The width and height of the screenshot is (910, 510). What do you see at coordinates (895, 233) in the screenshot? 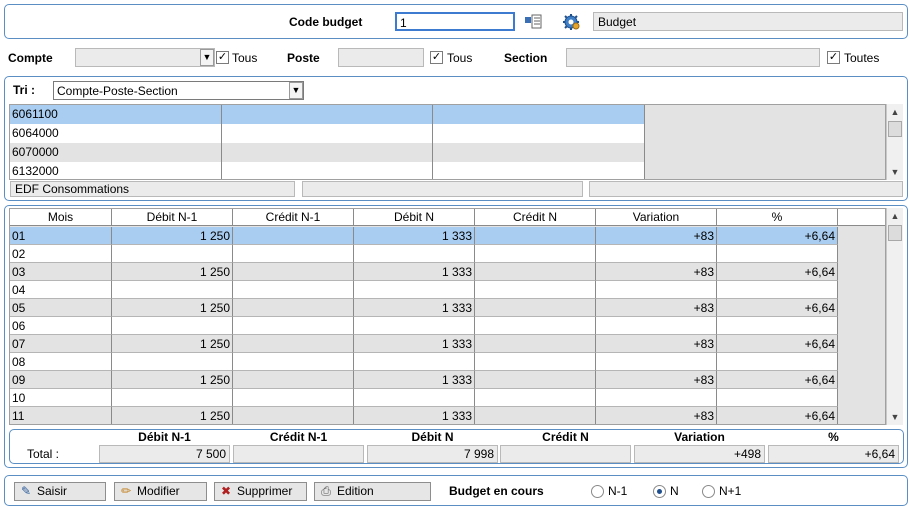
I see `grid-scroll-thumb` at bounding box center [895, 233].